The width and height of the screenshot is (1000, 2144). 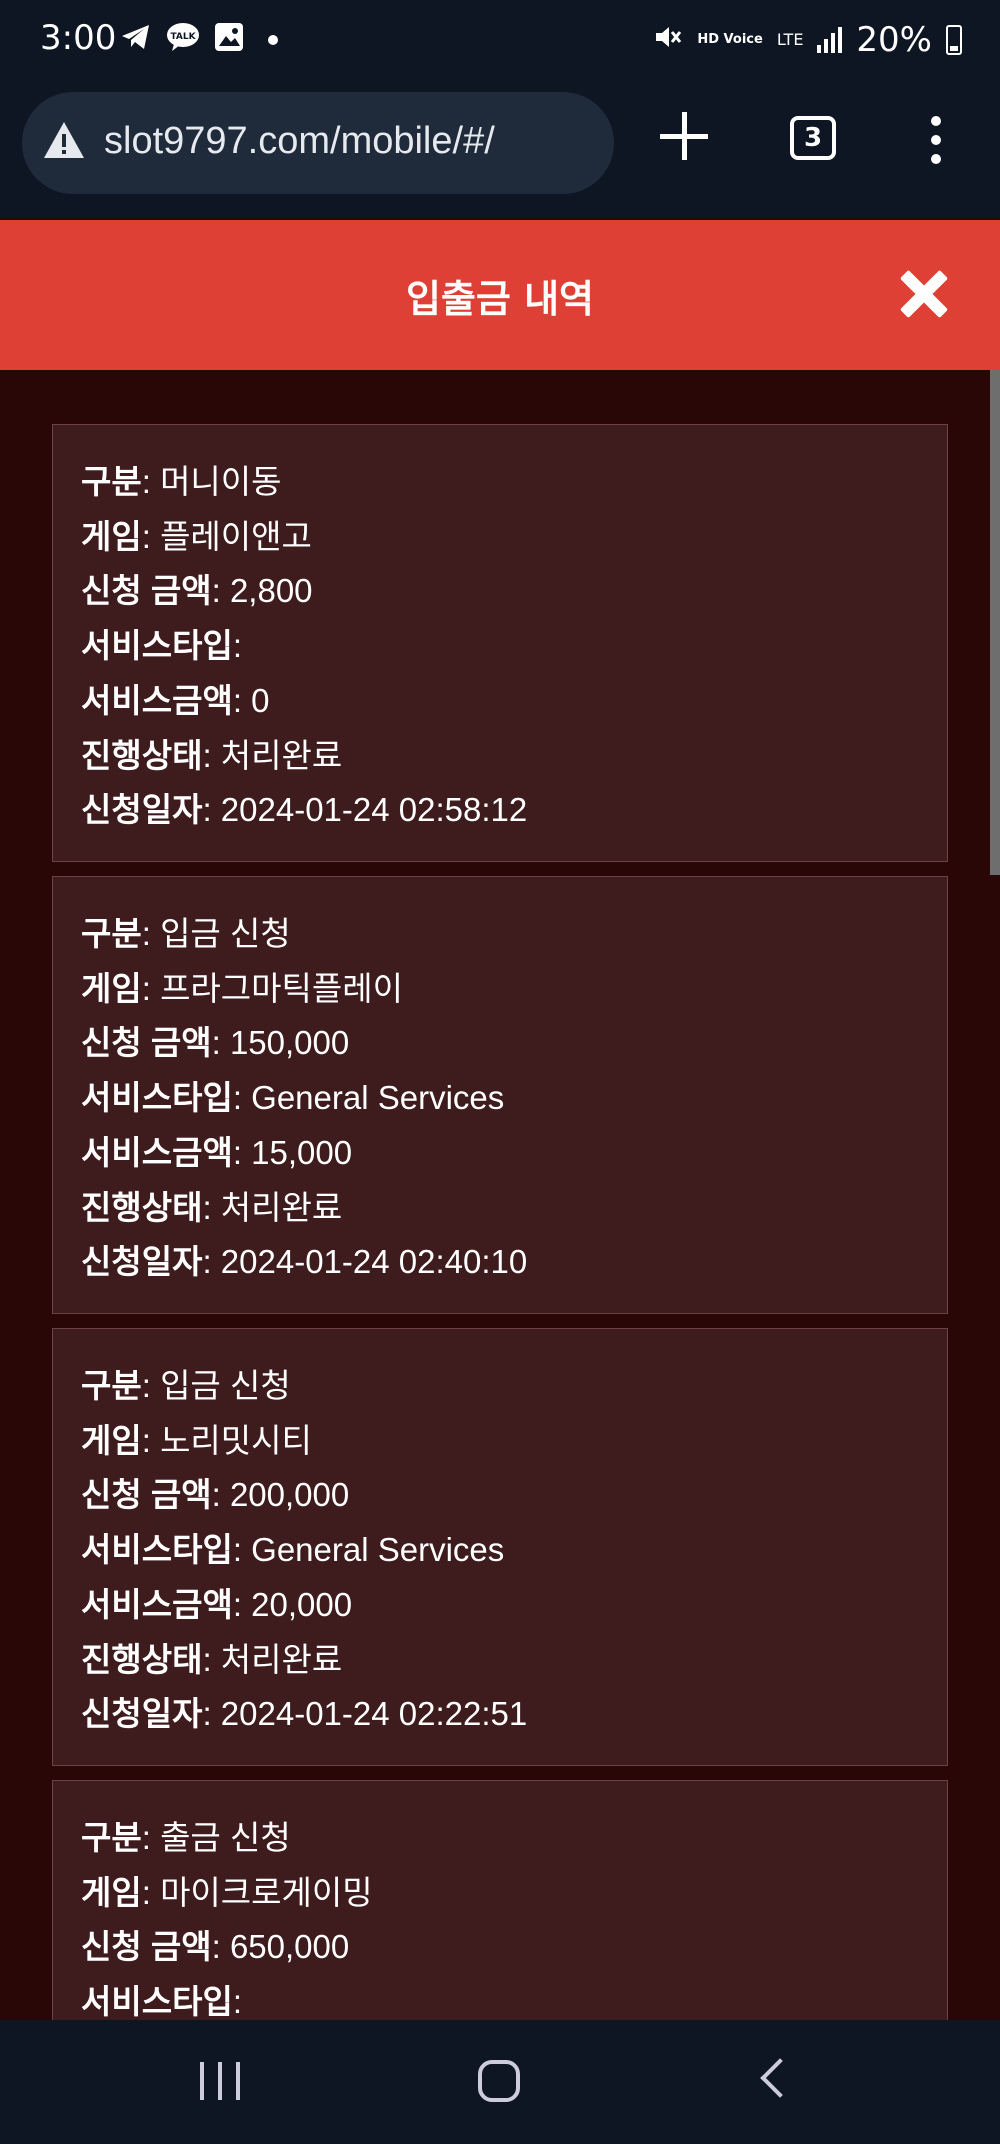 What do you see at coordinates (237, 646) in the screenshot?
I see `service-type-value: :` at bounding box center [237, 646].